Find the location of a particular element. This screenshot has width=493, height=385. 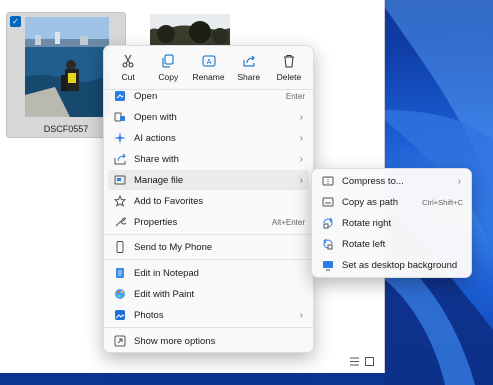

share-with-icon is located at coordinates (120, 159).